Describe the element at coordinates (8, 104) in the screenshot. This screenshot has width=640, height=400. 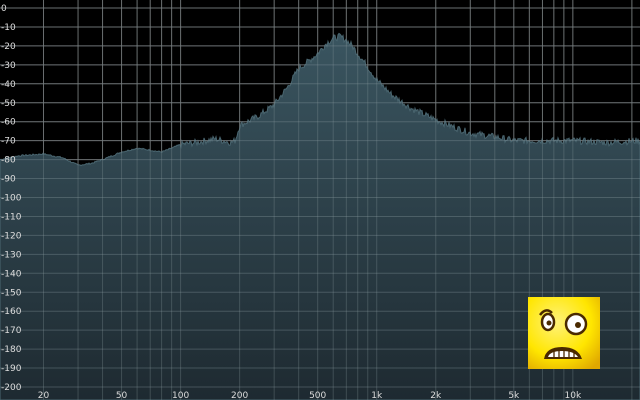
I see `db-label: -50` at that location.